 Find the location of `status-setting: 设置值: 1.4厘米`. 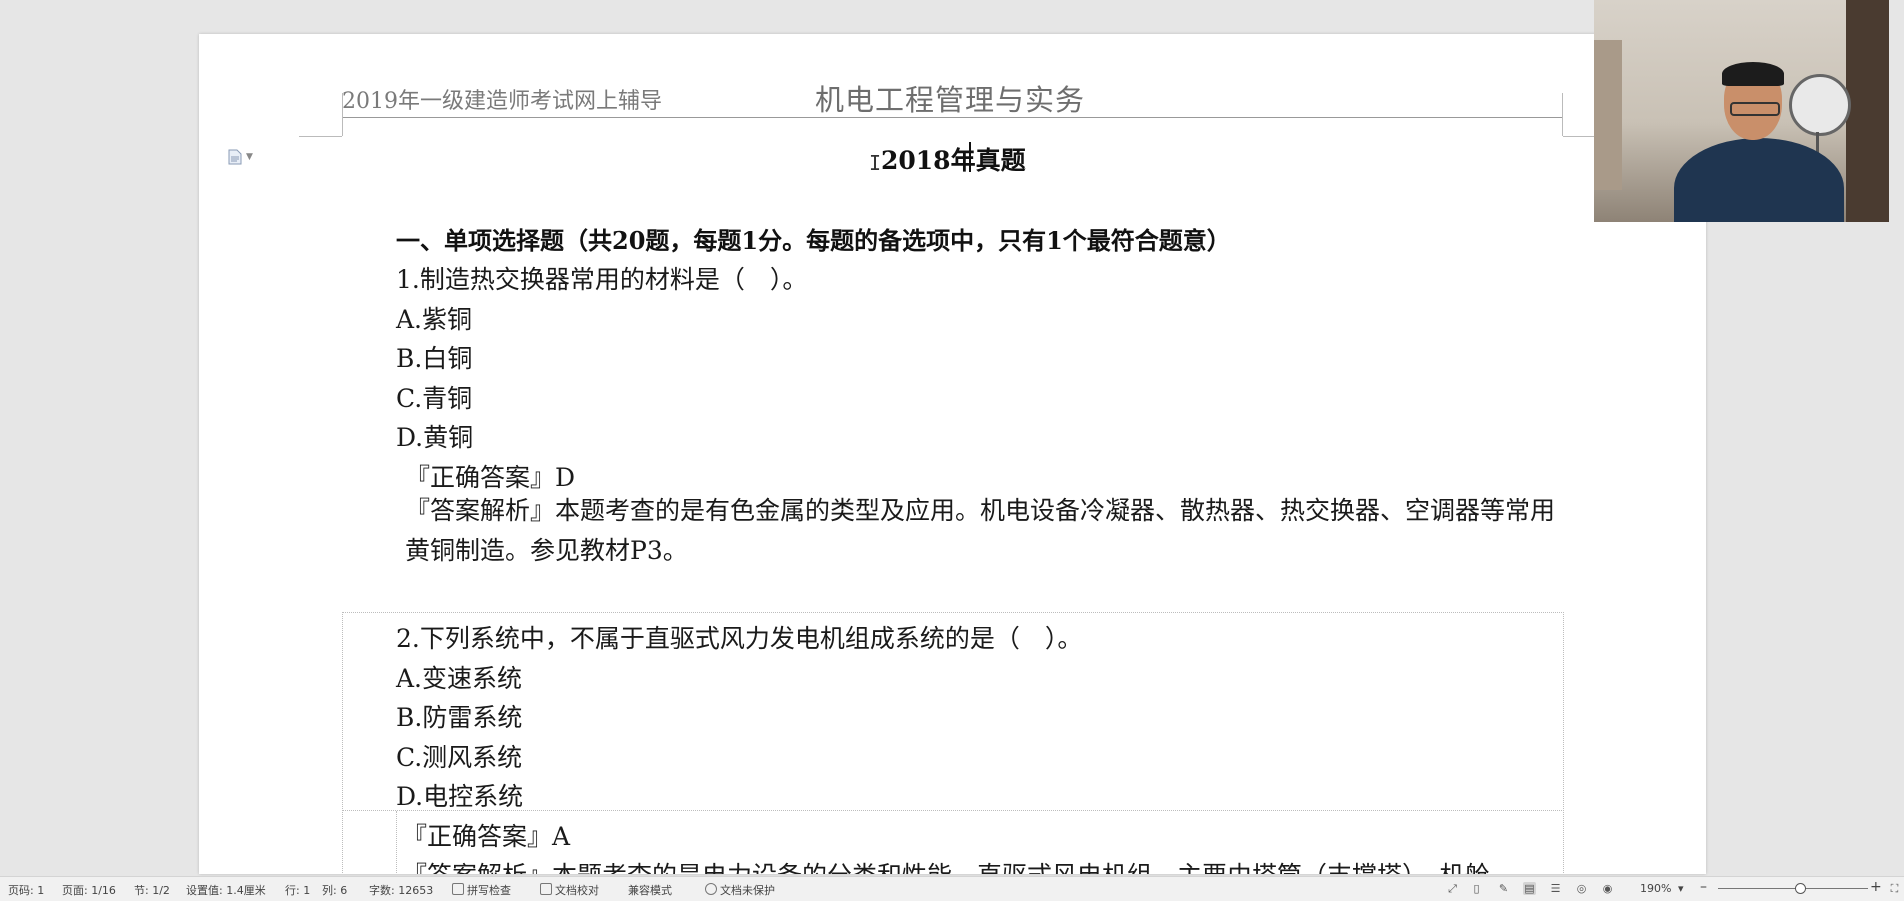

status-setting: 设置值: 1.4厘米 is located at coordinates (226, 890).